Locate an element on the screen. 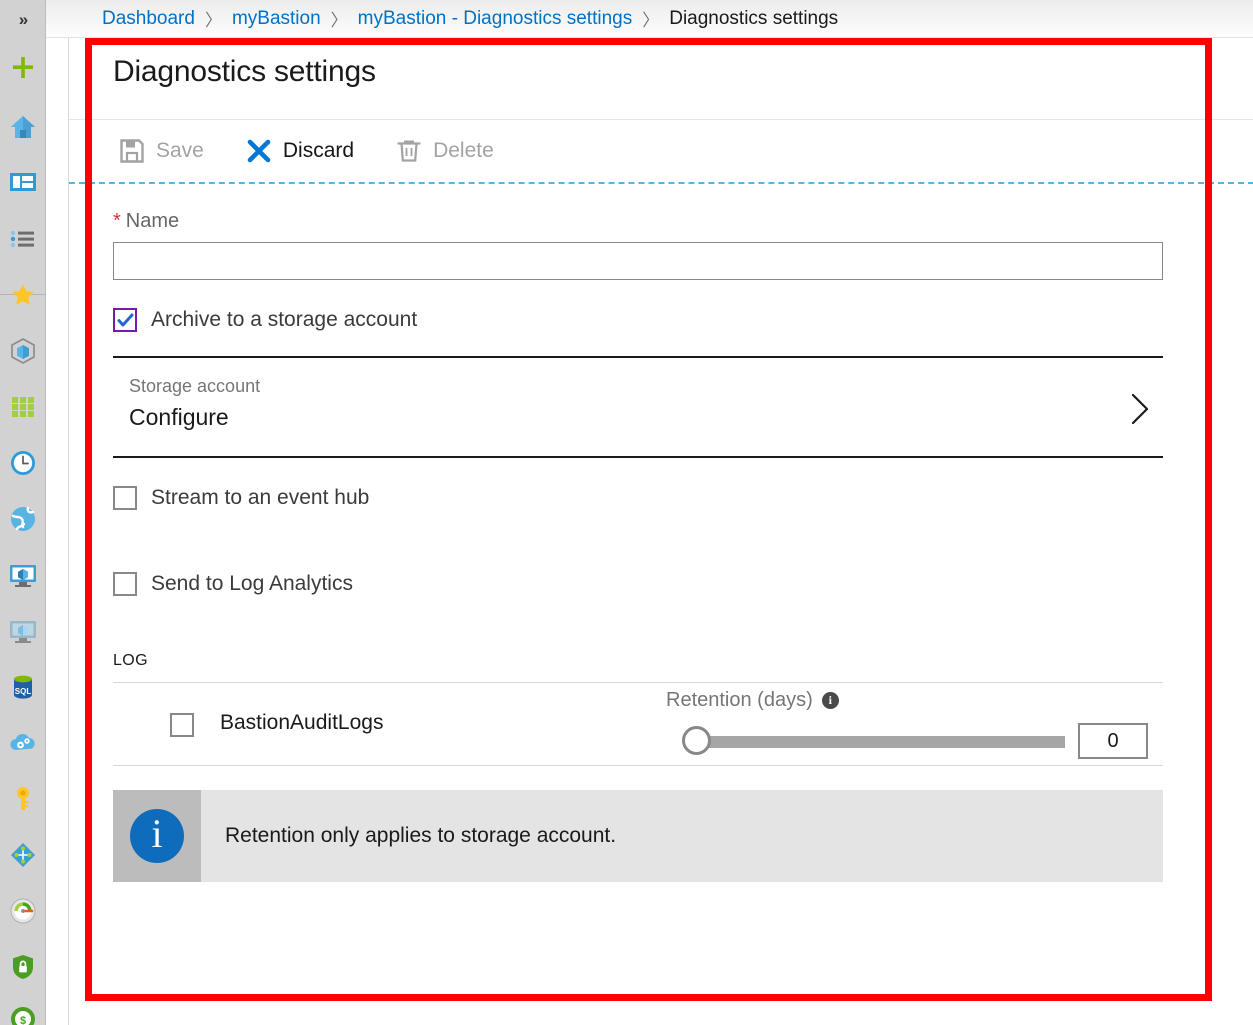 The height and width of the screenshot is (1025, 1253). trash-icon is located at coordinates (409, 151).